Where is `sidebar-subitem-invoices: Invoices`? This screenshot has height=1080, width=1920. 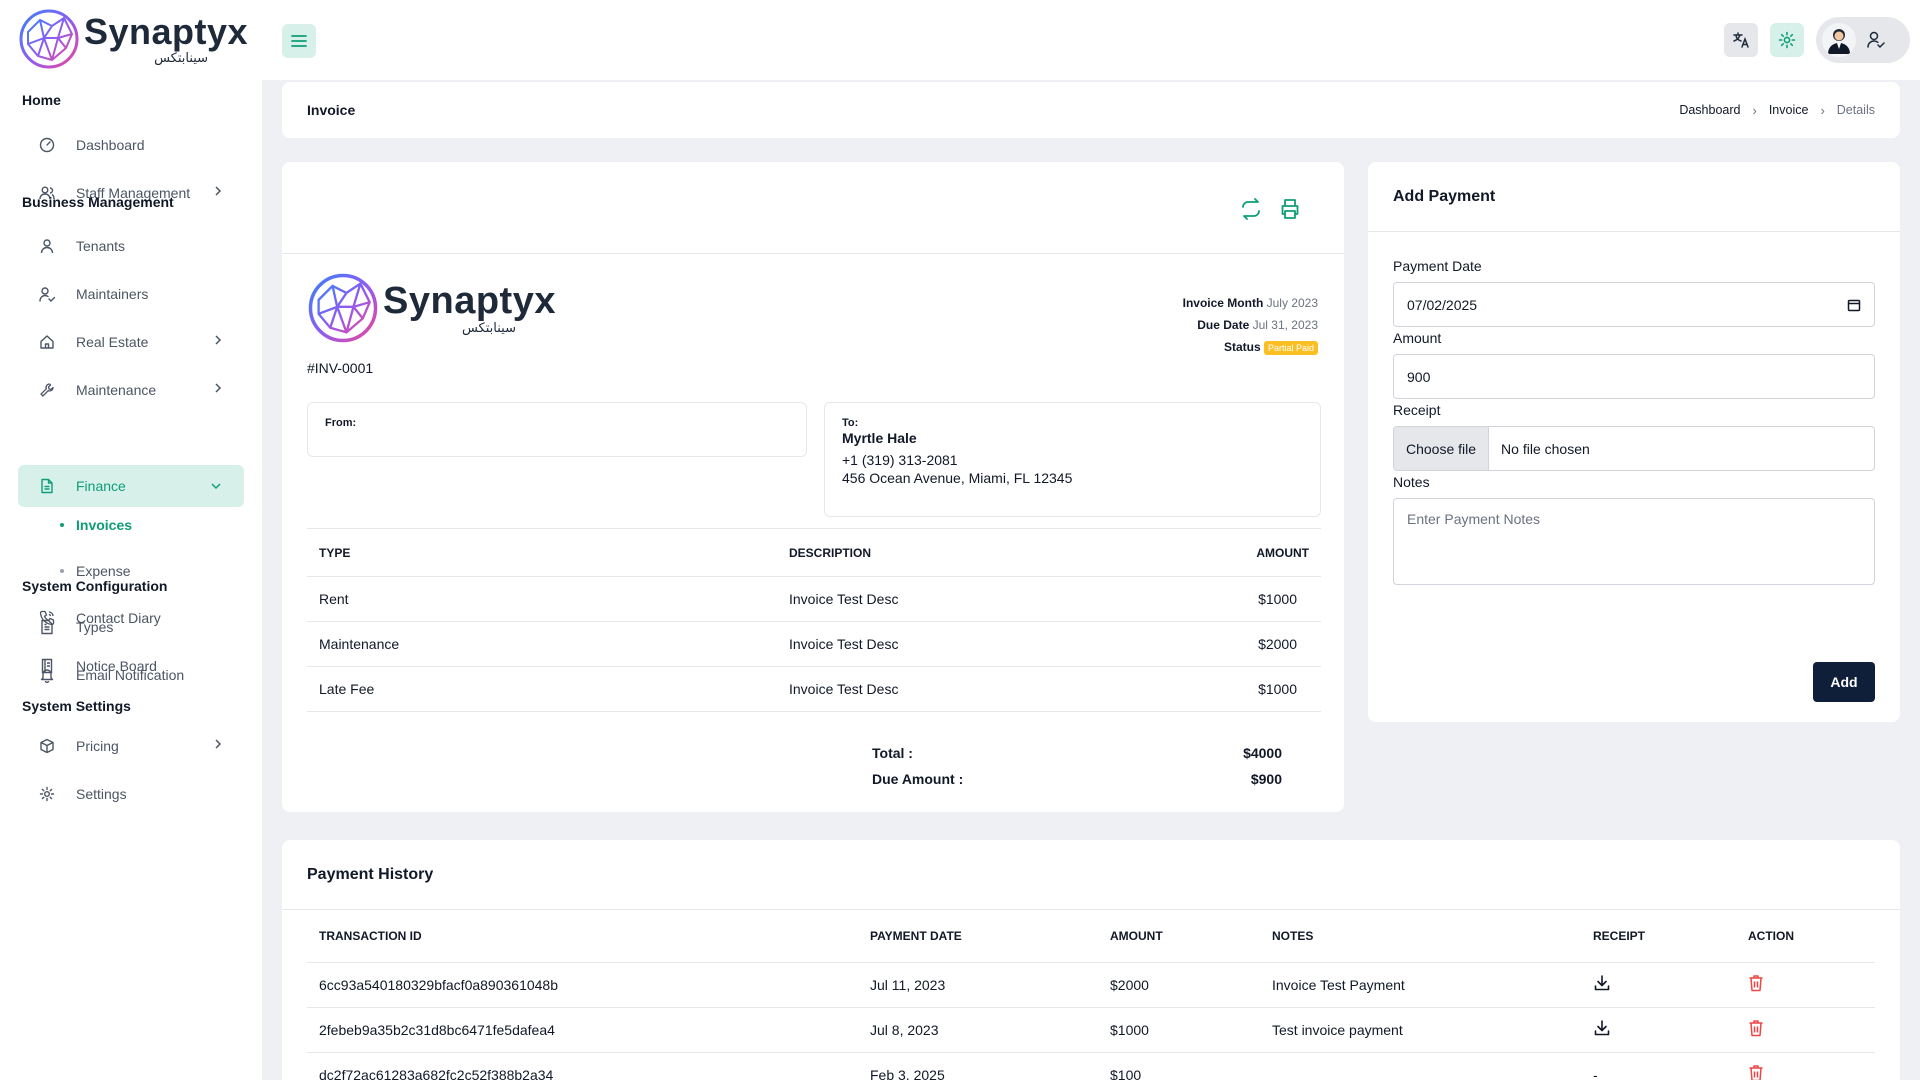 sidebar-subitem-invoices: Invoices is located at coordinates (96, 525).